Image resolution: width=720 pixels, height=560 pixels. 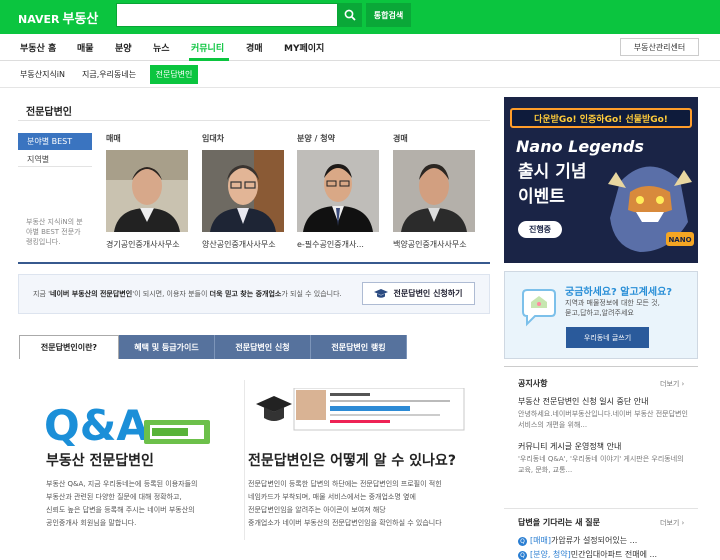 What do you see at coordinates (55, 141) in the screenshot?
I see `tab-field-best: 분야별 BEST` at bounding box center [55, 141].